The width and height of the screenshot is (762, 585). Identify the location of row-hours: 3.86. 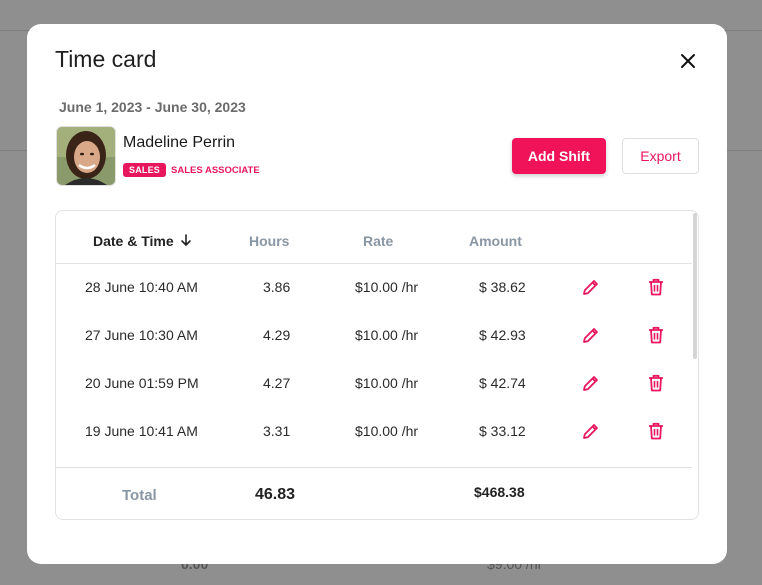
(277, 287).